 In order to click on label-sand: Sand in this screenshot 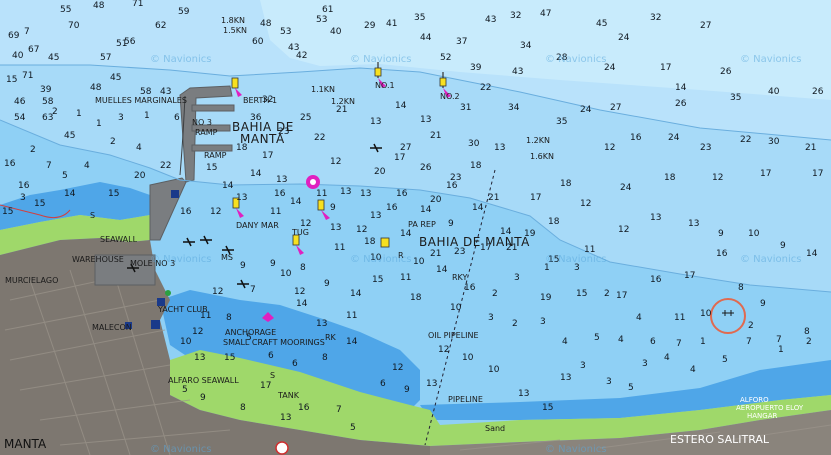, I will do `click(495, 428)`.